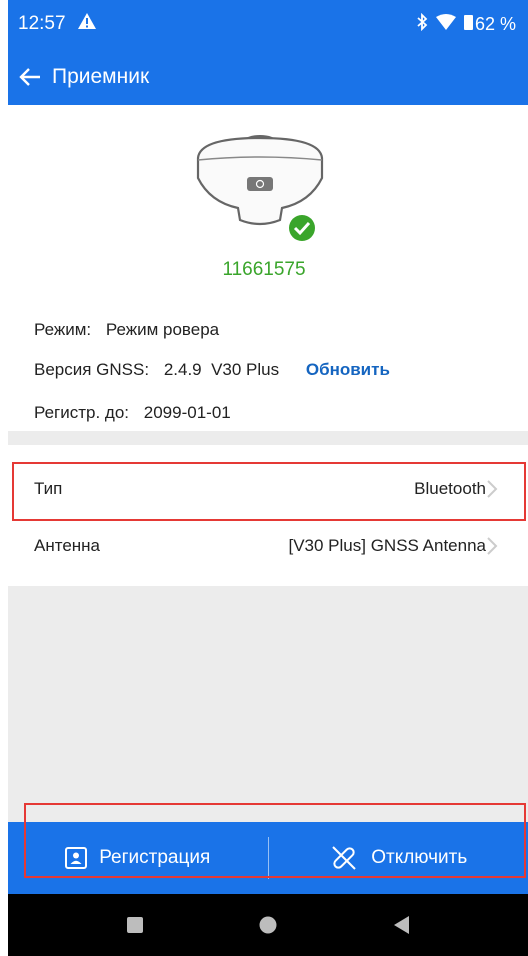  I want to click on disconnect-button: Отключить, so click(398, 858).